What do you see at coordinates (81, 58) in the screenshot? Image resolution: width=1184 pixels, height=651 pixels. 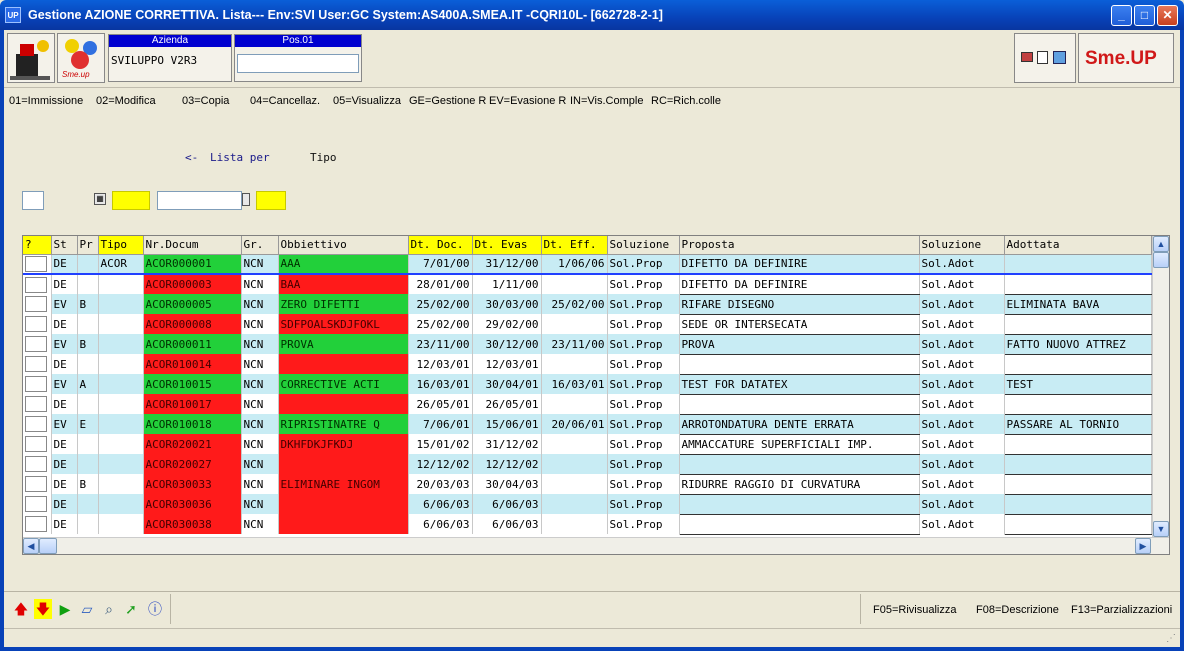 I see `smeup-logo-icon: Sme.up` at bounding box center [81, 58].